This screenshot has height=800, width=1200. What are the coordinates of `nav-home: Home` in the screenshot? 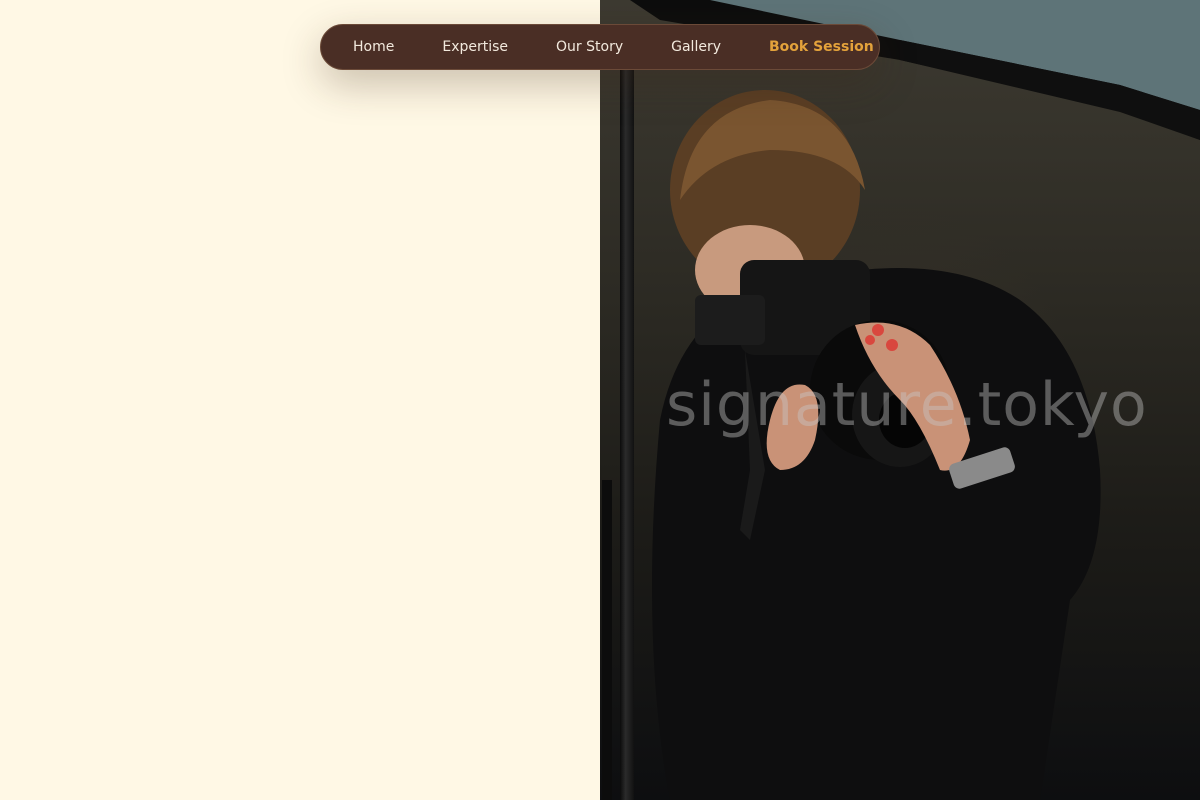 It's located at (373, 47).